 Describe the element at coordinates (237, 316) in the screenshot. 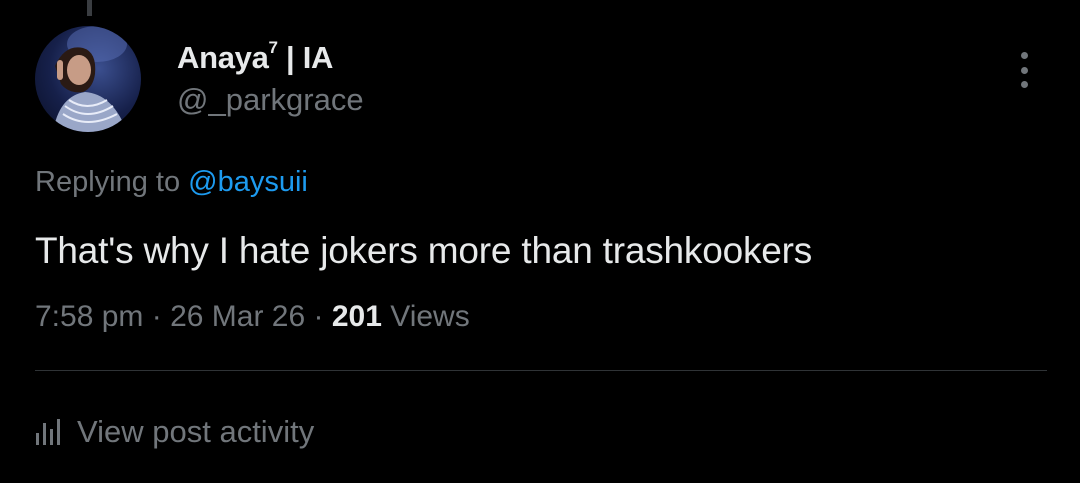

I see `tweet-date: 26 Mar 26` at that location.